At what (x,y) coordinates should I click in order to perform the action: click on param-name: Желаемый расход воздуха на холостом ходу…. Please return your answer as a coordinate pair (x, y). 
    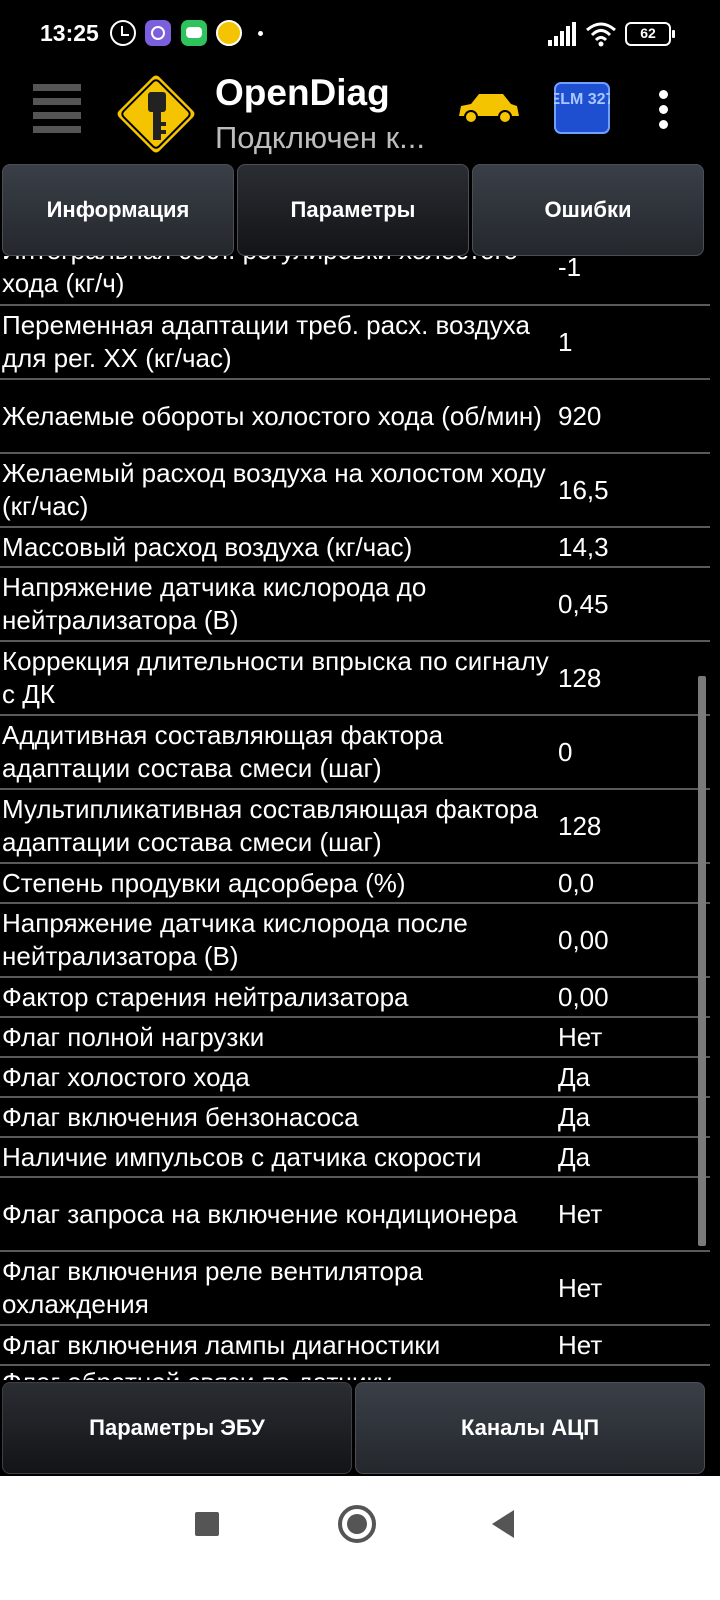
    Looking at the image, I should click on (274, 489).